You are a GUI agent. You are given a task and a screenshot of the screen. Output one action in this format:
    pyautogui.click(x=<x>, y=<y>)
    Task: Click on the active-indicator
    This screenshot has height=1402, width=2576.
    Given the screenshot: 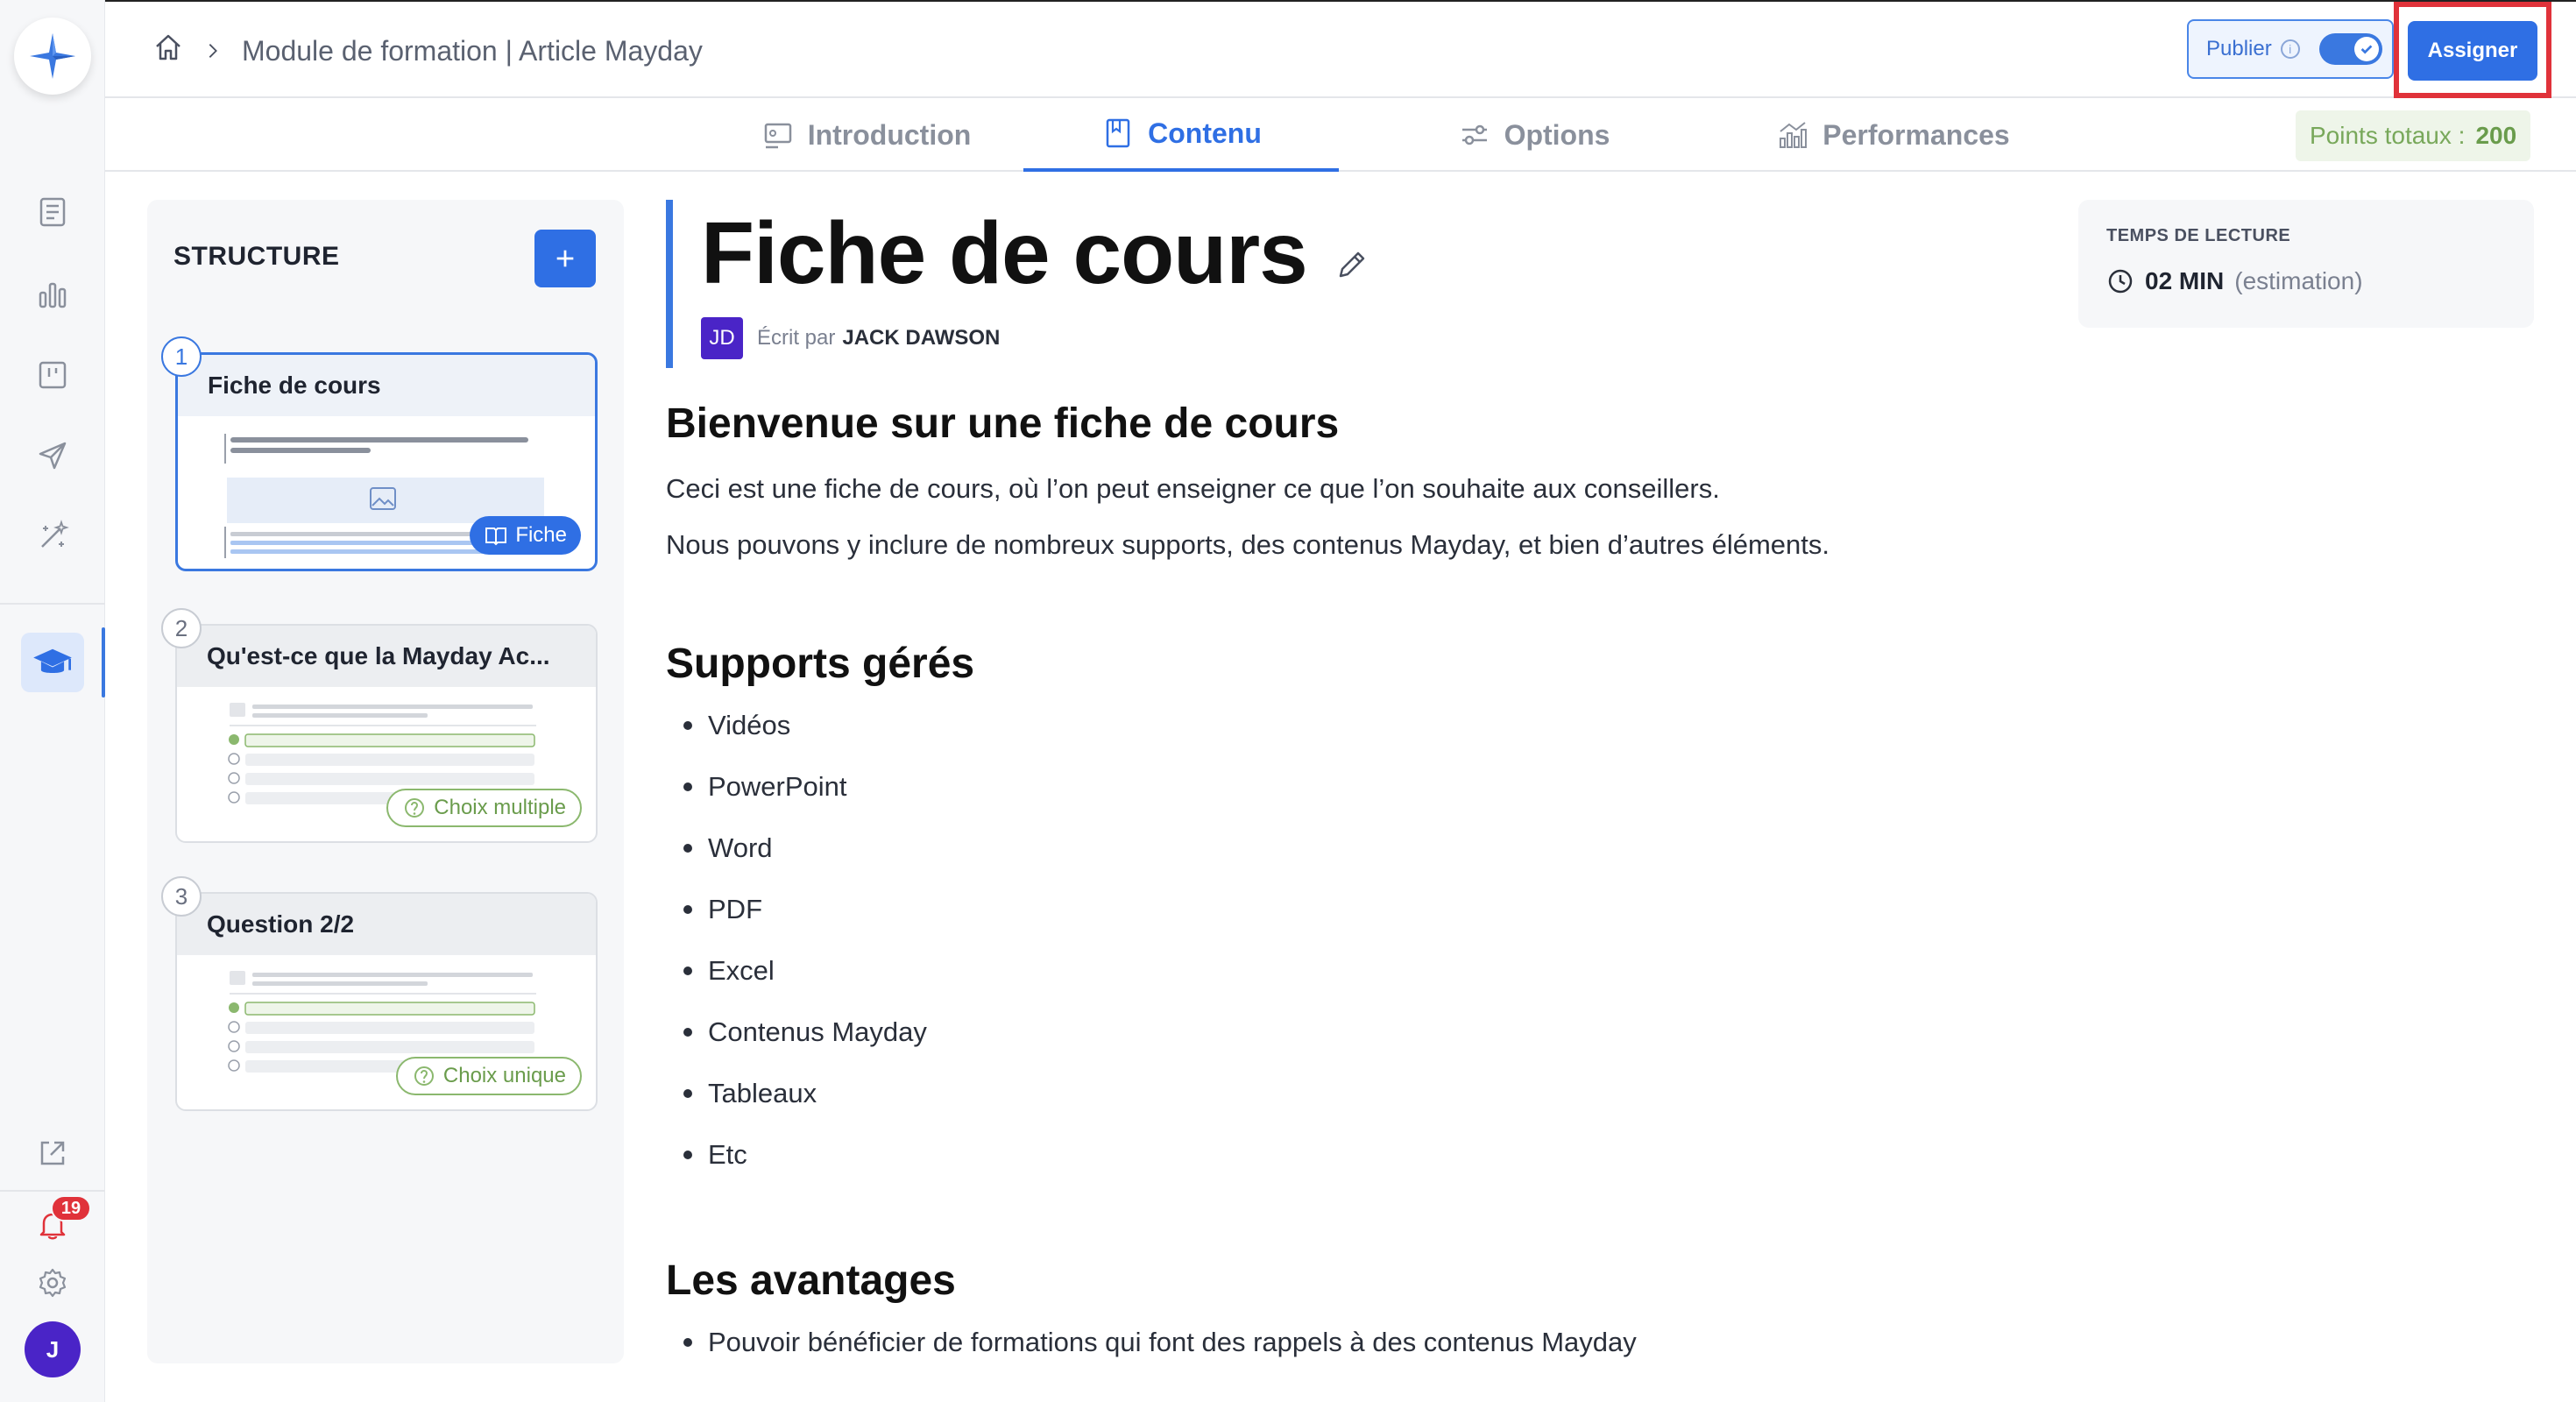 What is the action you would take?
    pyautogui.click(x=103, y=662)
    